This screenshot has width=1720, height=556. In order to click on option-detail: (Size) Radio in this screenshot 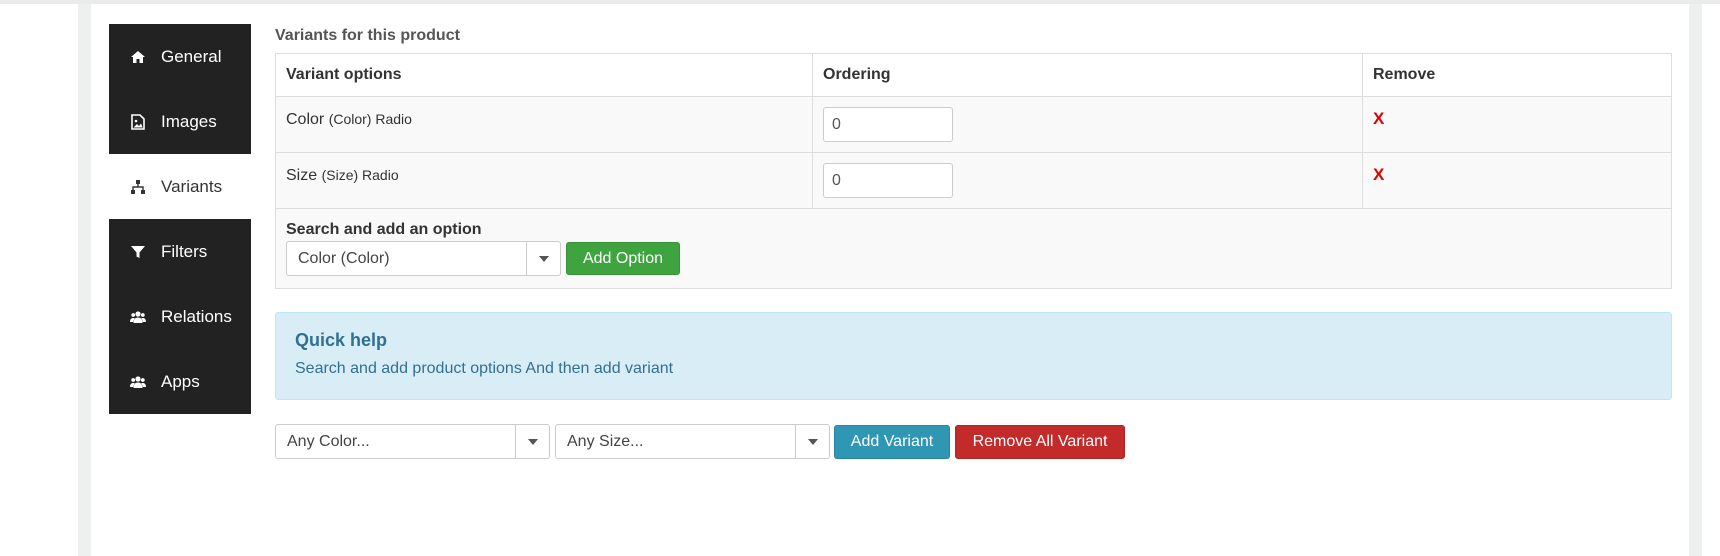, I will do `click(360, 175)`.